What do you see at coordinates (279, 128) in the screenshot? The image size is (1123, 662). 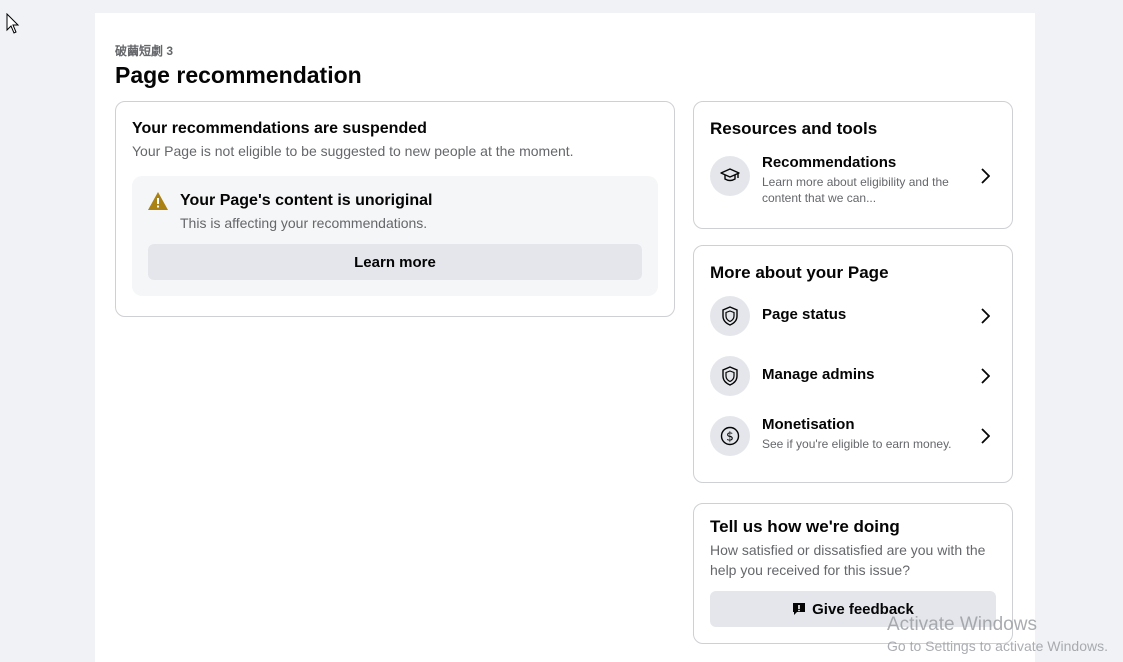 I see `status-heading: Your recommendations are suspended` at bounding box center [279, 128].